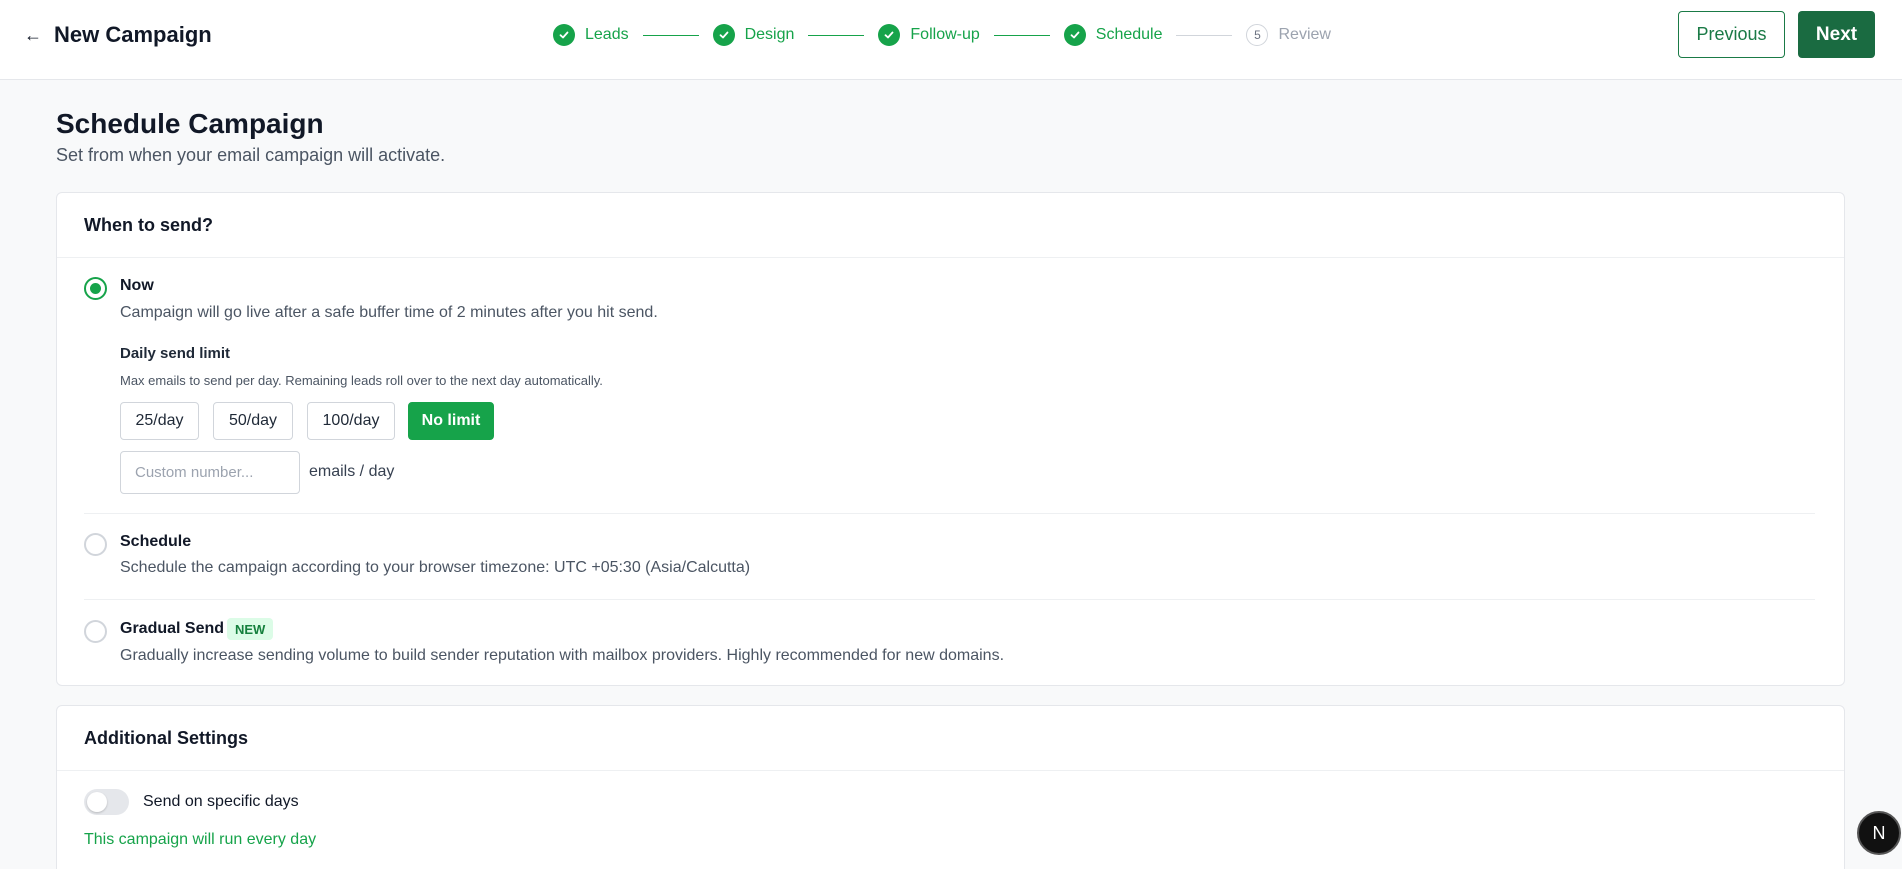 Image resolution: width=1902 pixels, height=869 pixels. What do you see at coordinates (33, 35) in the screenshot?
I see `arrow-left-icon: ←` at bounding box center [33, 35].